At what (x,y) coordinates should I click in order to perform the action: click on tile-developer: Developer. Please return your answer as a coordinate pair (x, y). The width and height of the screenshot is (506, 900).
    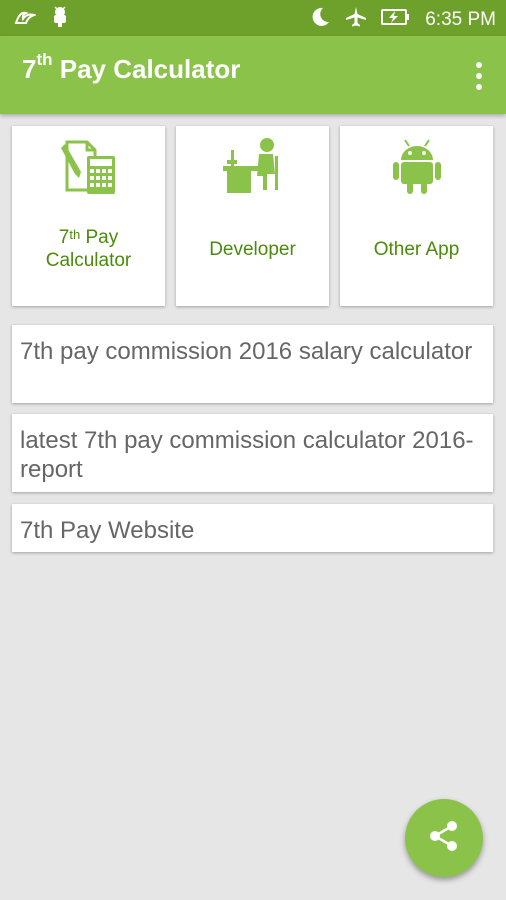
    Looking at the image, I should click on (252, 216).